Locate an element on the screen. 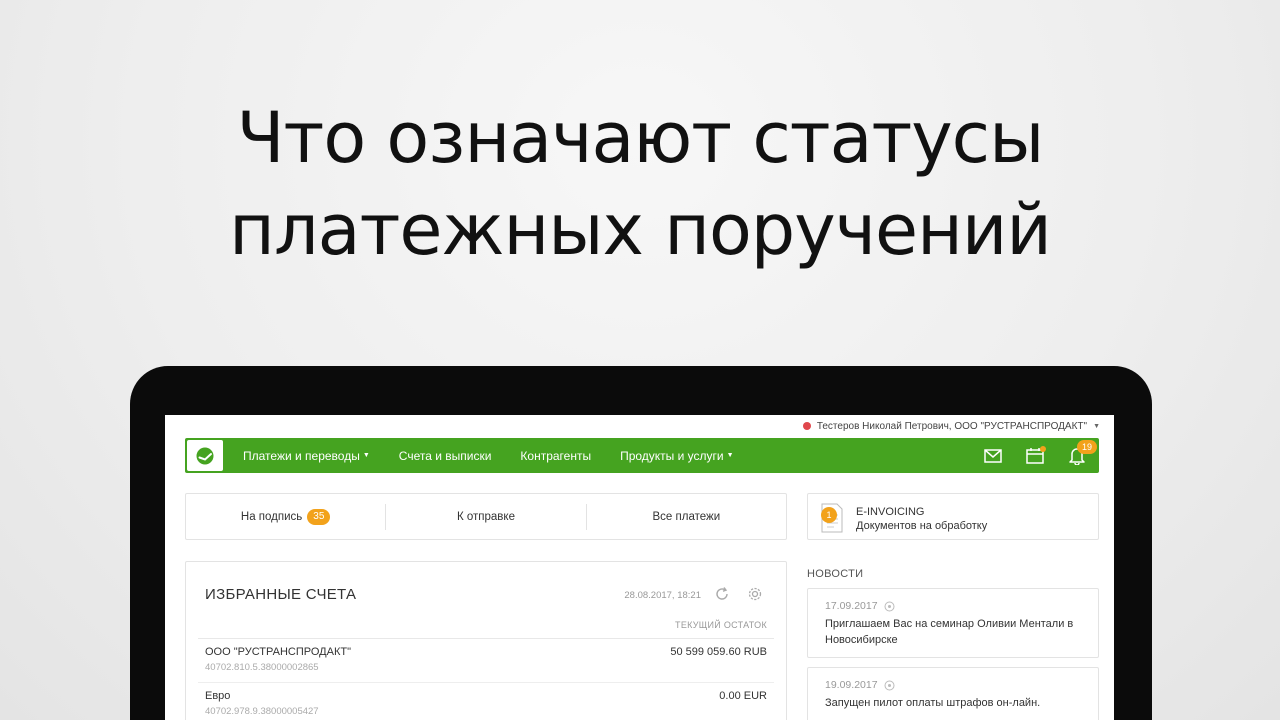 This screenshot has width=1280, height=720. calendar-icon is located at coordinates (1035, 455).